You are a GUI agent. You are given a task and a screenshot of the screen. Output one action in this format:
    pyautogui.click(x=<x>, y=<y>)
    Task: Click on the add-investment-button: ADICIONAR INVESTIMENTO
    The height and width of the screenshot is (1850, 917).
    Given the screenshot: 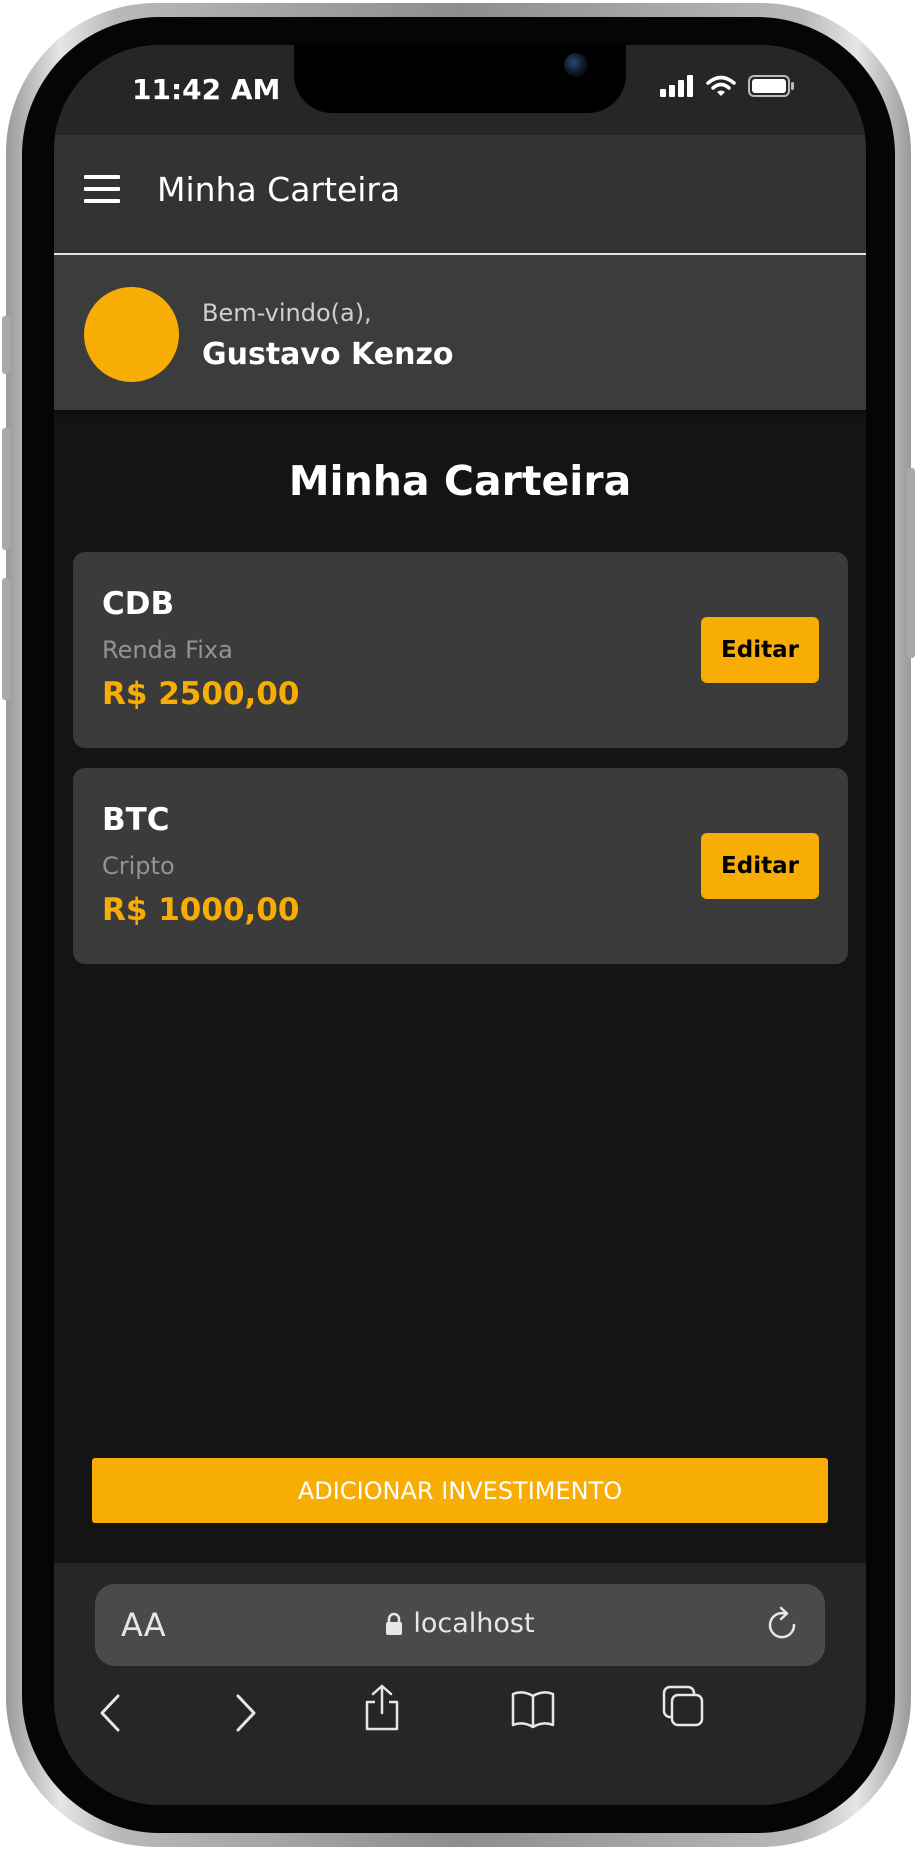 What is the action you would take?
    pyautogui.click(x=460, y=1490)
    